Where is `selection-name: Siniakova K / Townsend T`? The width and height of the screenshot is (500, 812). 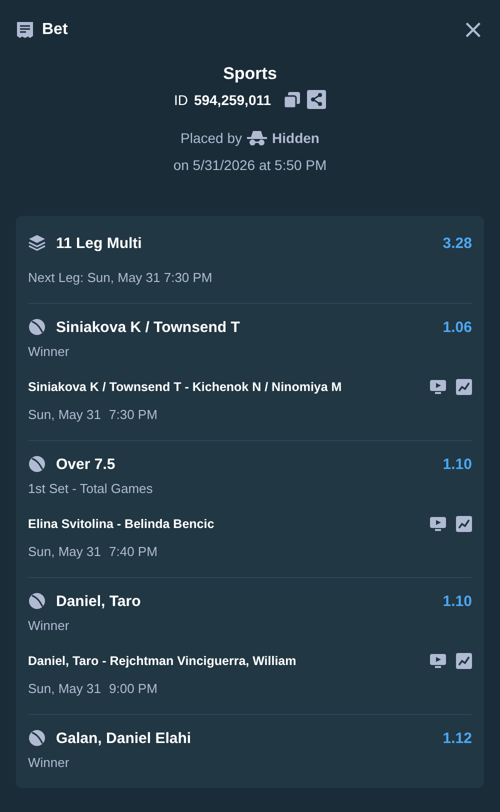 selection-name: Siniakova K / Townsend T is located at coordinates (148, 327).